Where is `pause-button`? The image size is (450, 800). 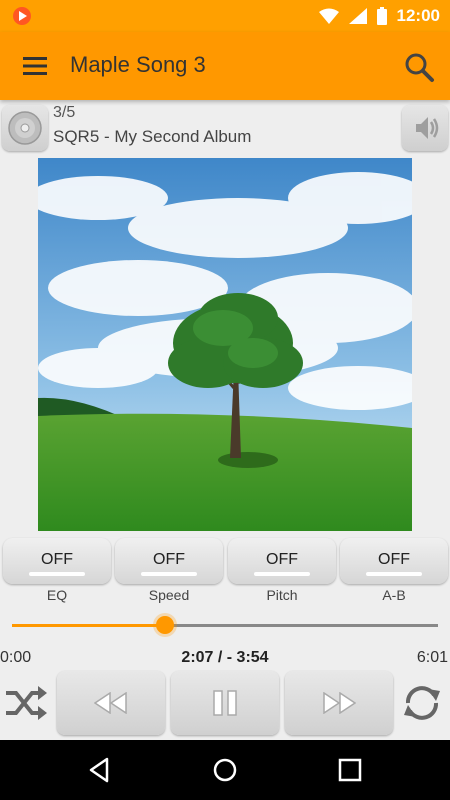
pause-button is located at coordinates (225, 703).